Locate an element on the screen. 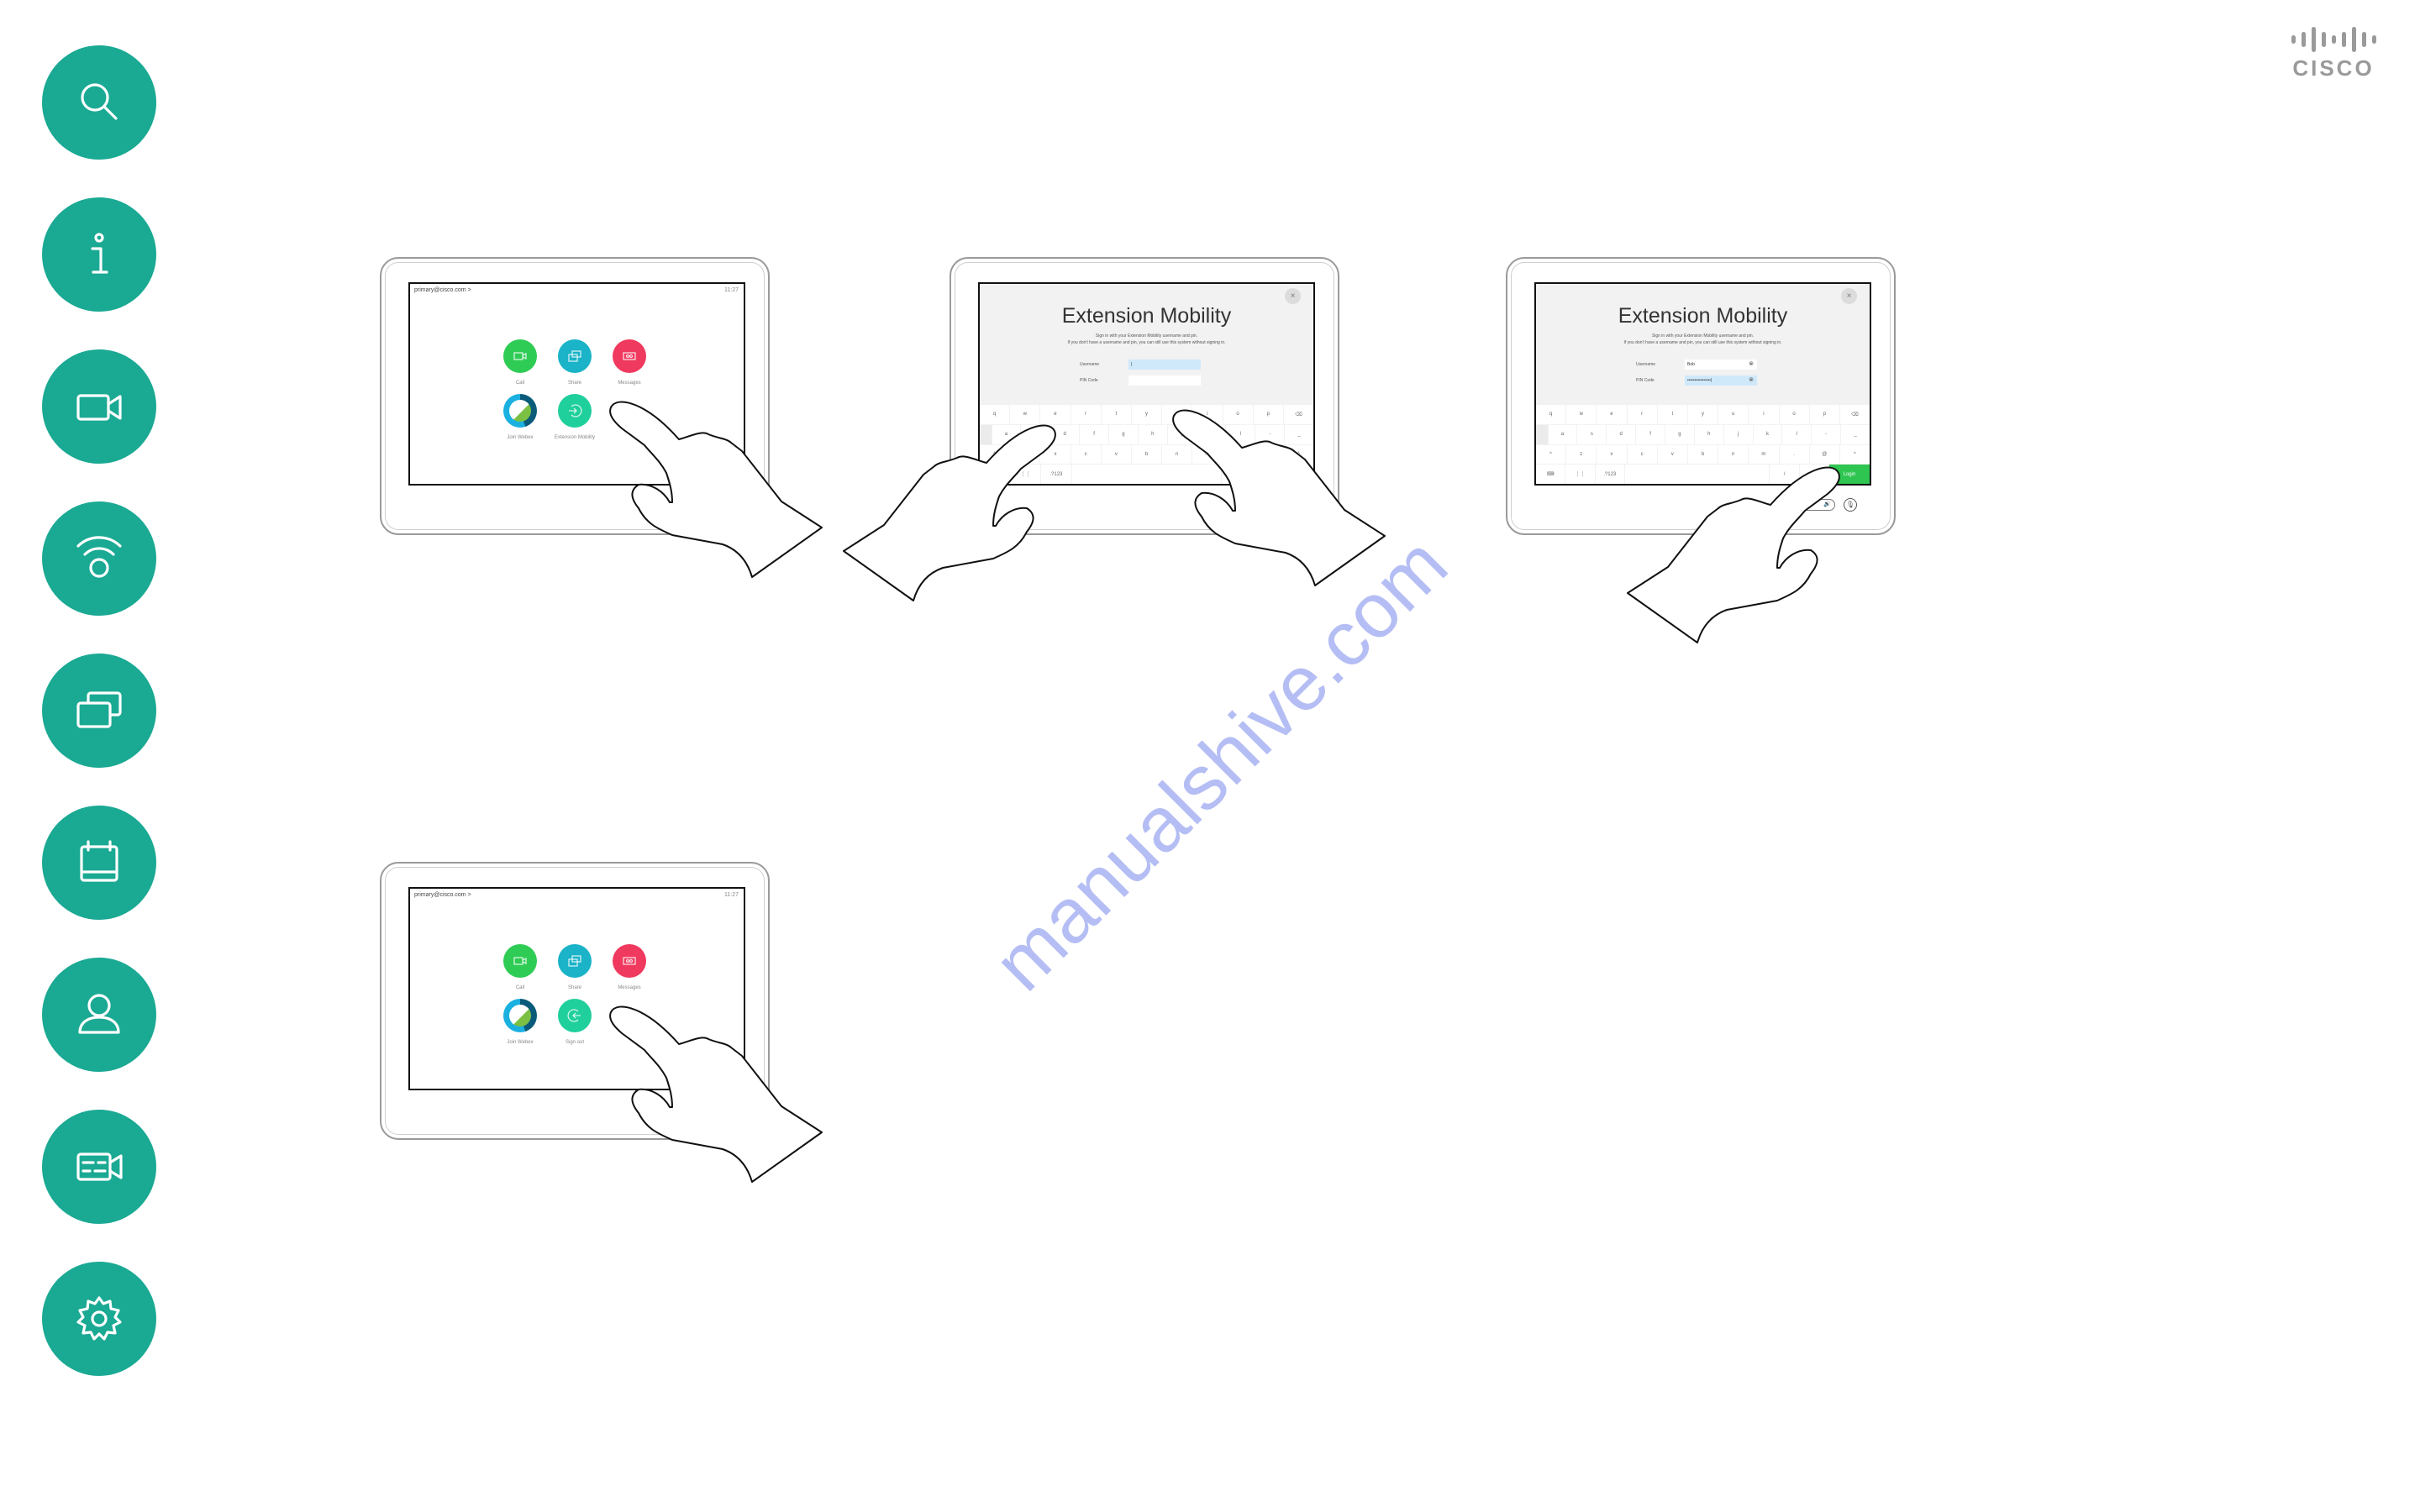 This screenshot has height=1512, width=2420. pin-input is located at coordinates (1164, 380).